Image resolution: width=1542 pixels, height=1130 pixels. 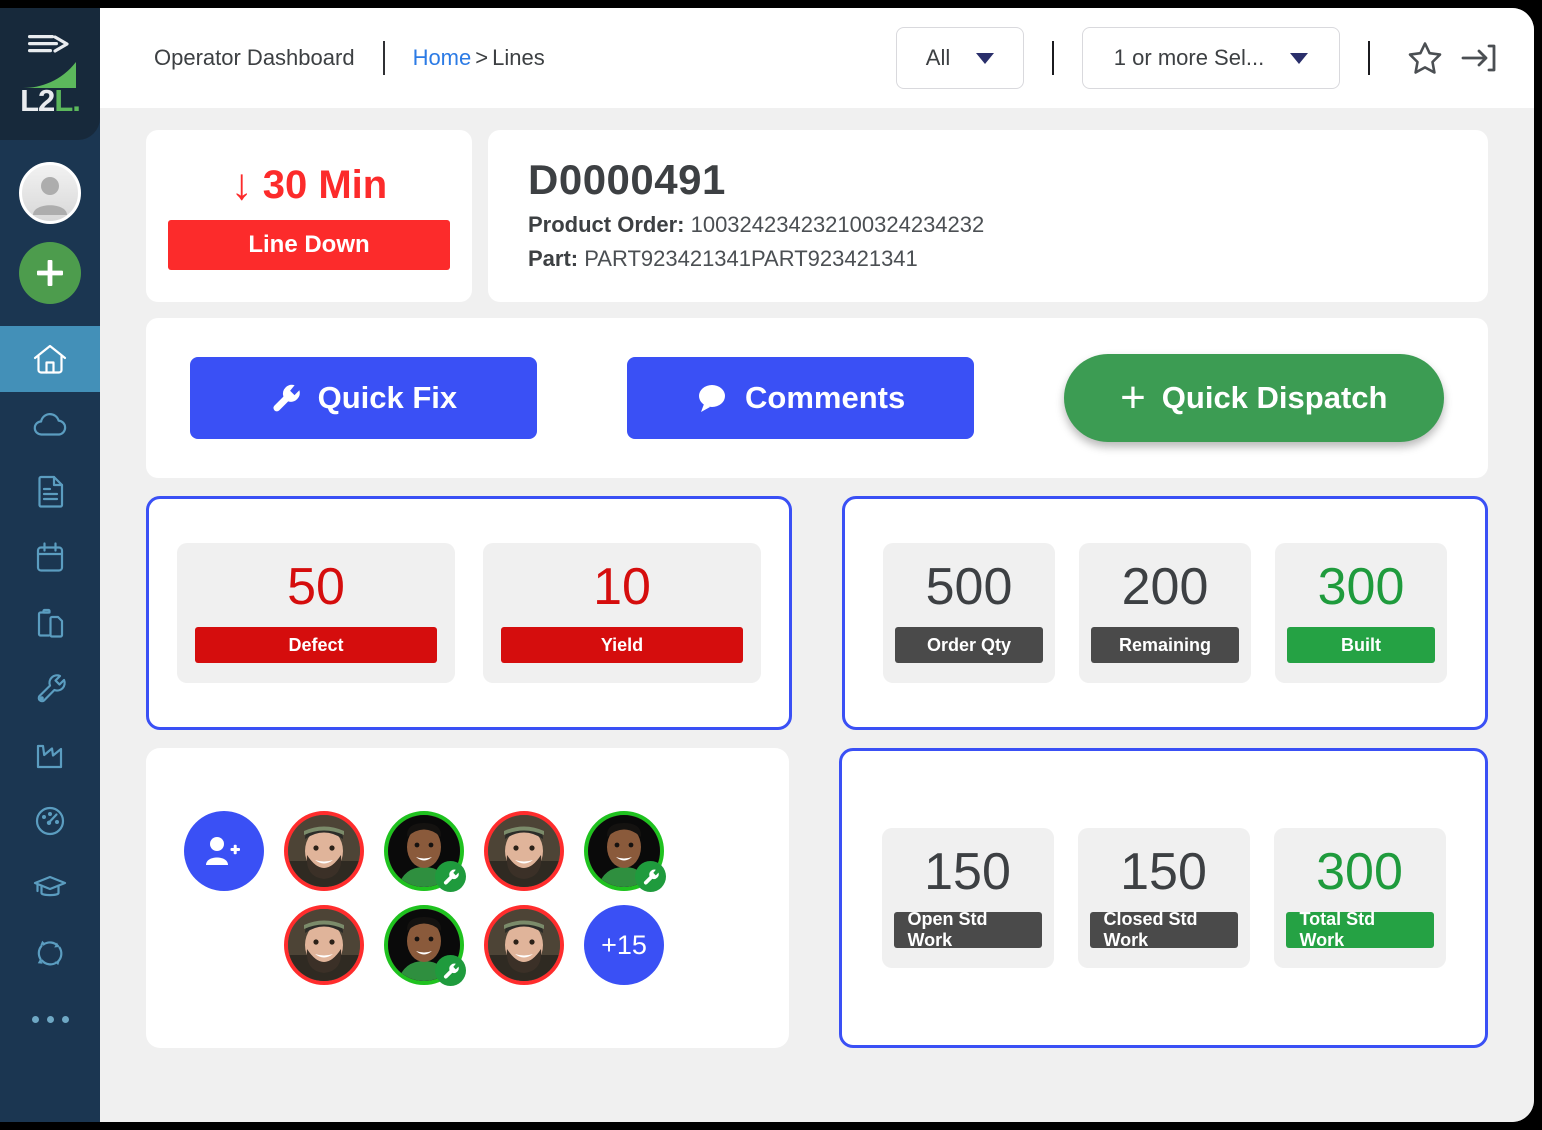 I want to click on calendar-icon, so click(x=50, y=557).